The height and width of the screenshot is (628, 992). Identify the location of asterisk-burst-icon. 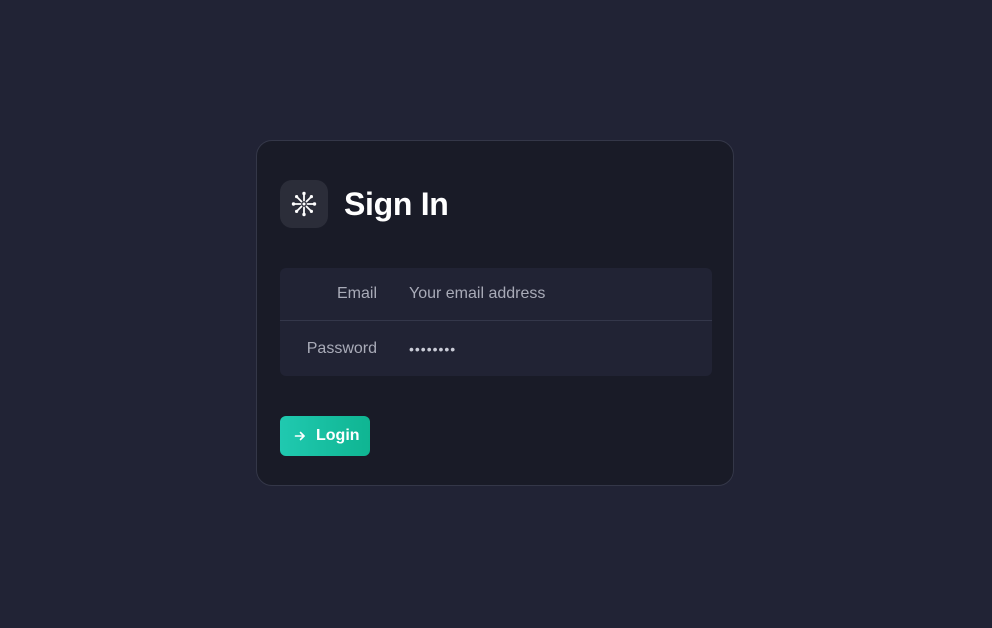
(304, 204).